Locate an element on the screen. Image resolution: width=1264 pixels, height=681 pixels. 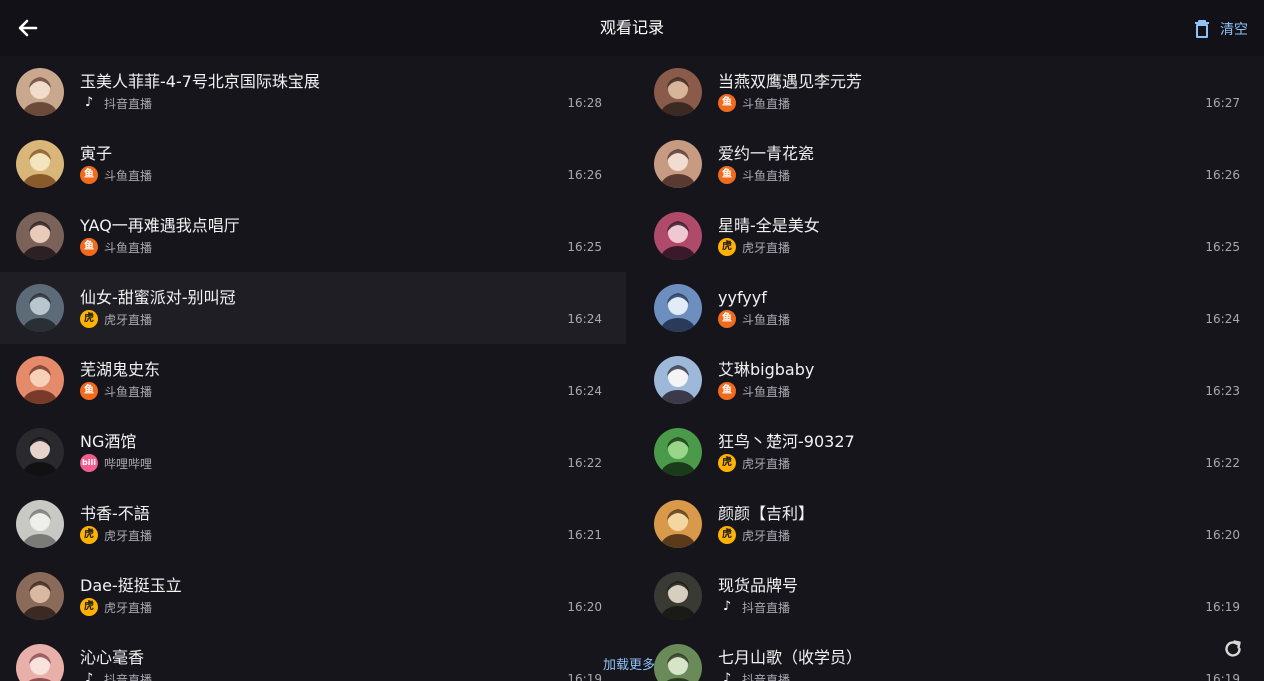
refresh-button is located at coordinates (1233, 649).